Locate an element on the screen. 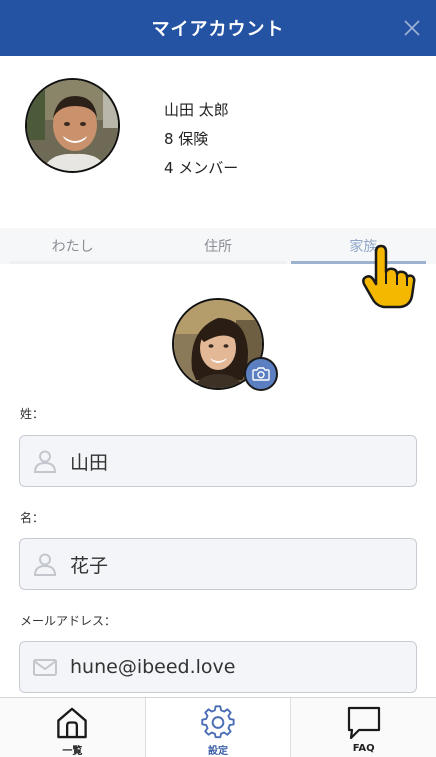  nav-list: 一覧 is located at coordinates (73, 727).